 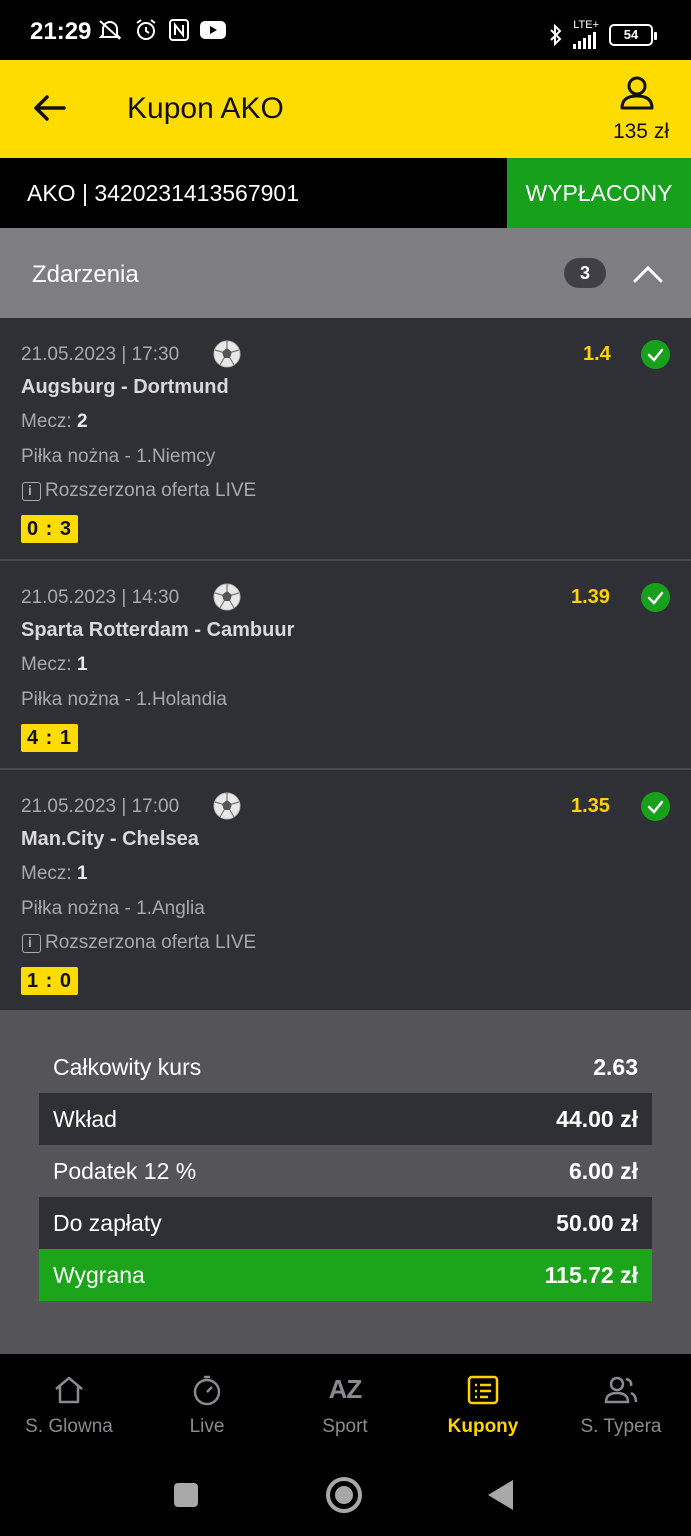 What do you see at coordinates (50, 981) in the screenshot?
I see `event-score: 1 : 0` at bounding box center [50, 981].